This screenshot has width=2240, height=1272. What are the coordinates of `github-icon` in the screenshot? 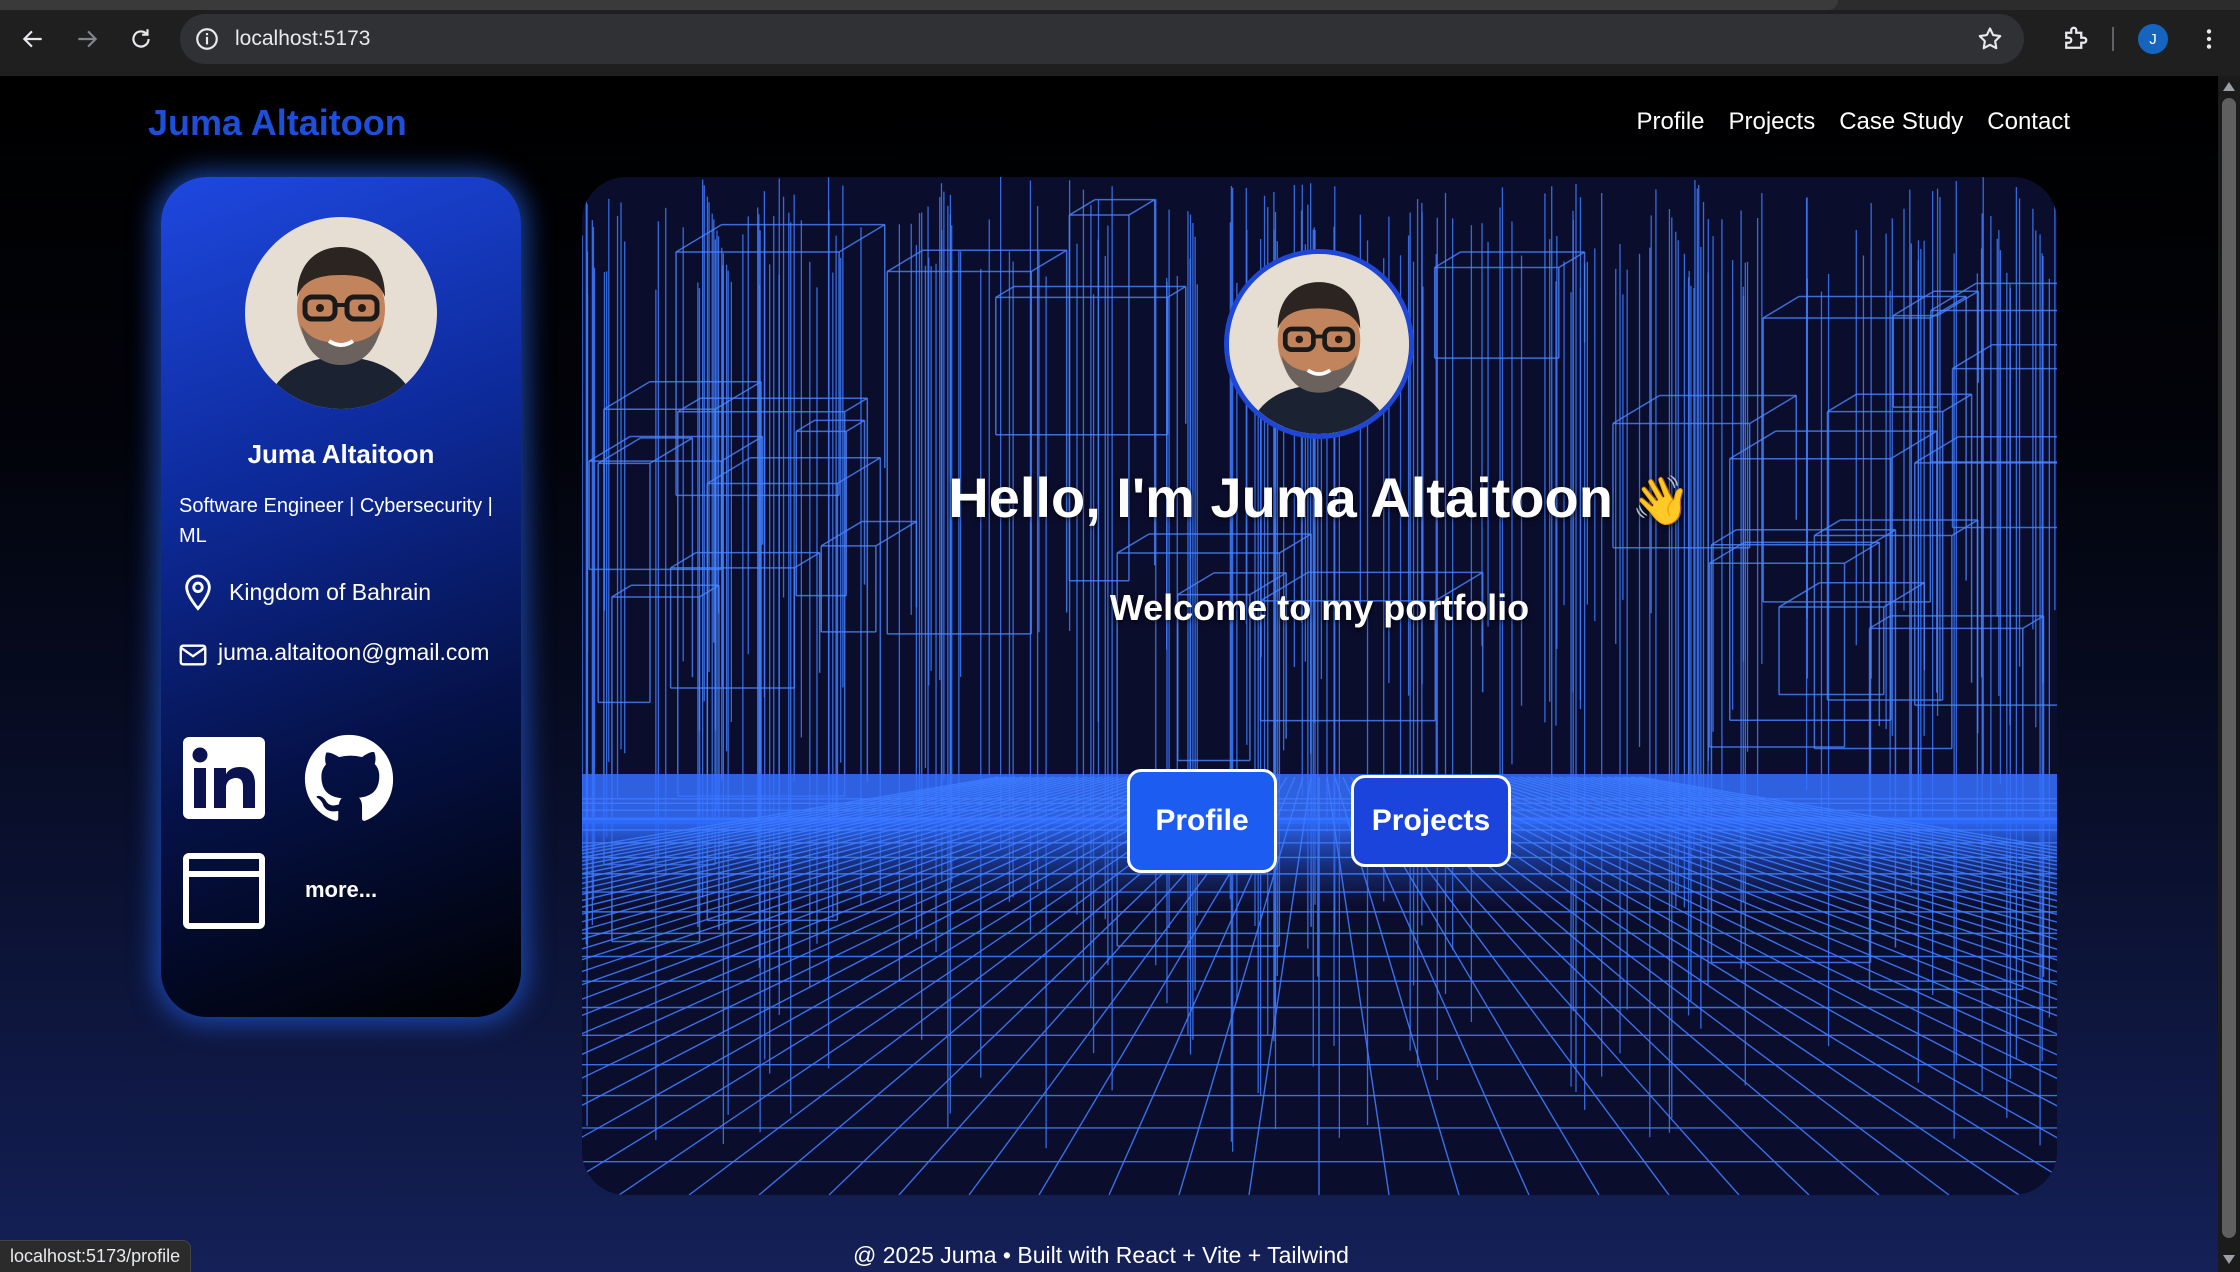 It's located at (349, 779).